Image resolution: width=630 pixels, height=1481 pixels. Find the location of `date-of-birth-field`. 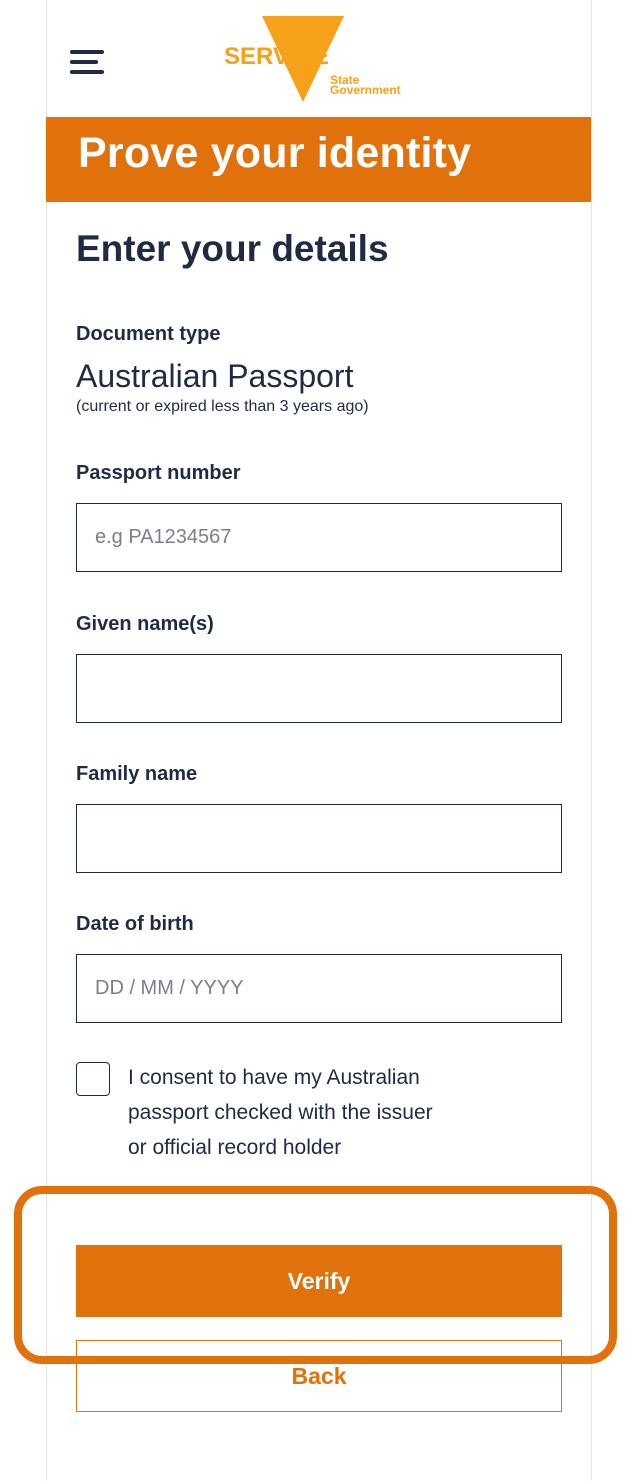

date-of-birth-field is located at coordinates (319, 988).